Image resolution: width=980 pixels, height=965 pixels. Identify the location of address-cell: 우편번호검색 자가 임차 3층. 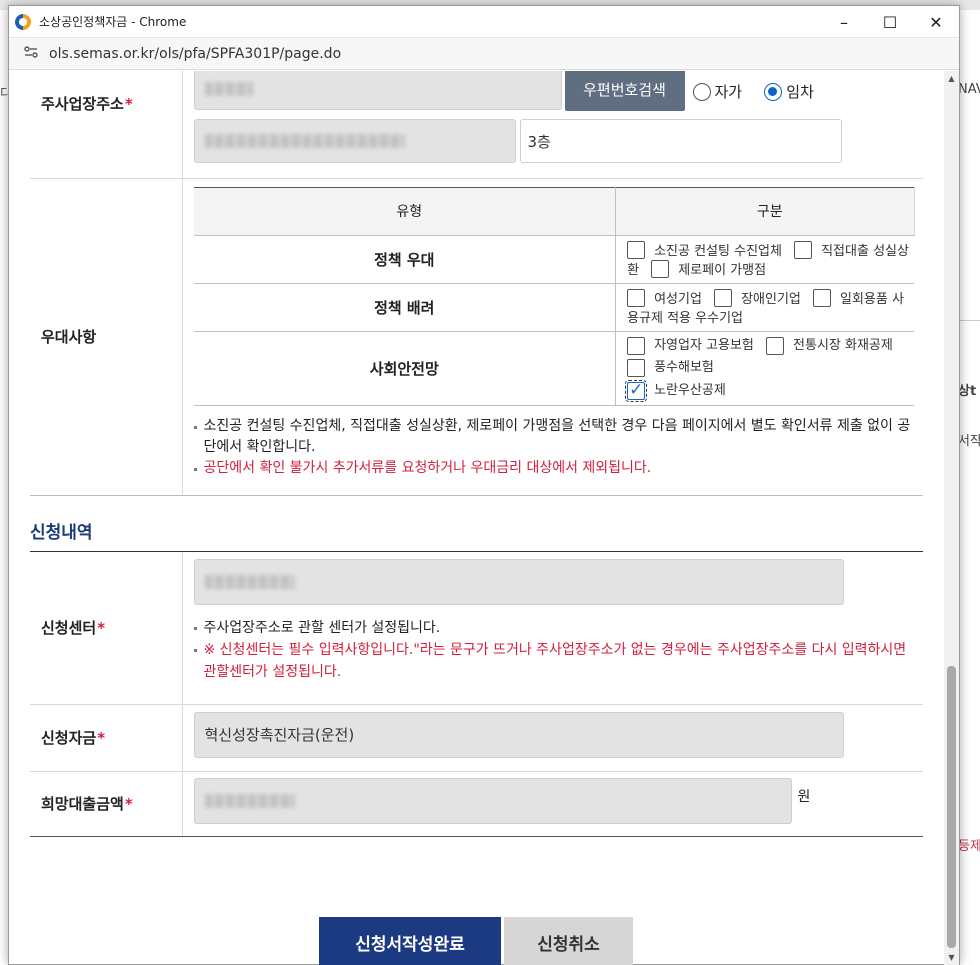
(552, 125).